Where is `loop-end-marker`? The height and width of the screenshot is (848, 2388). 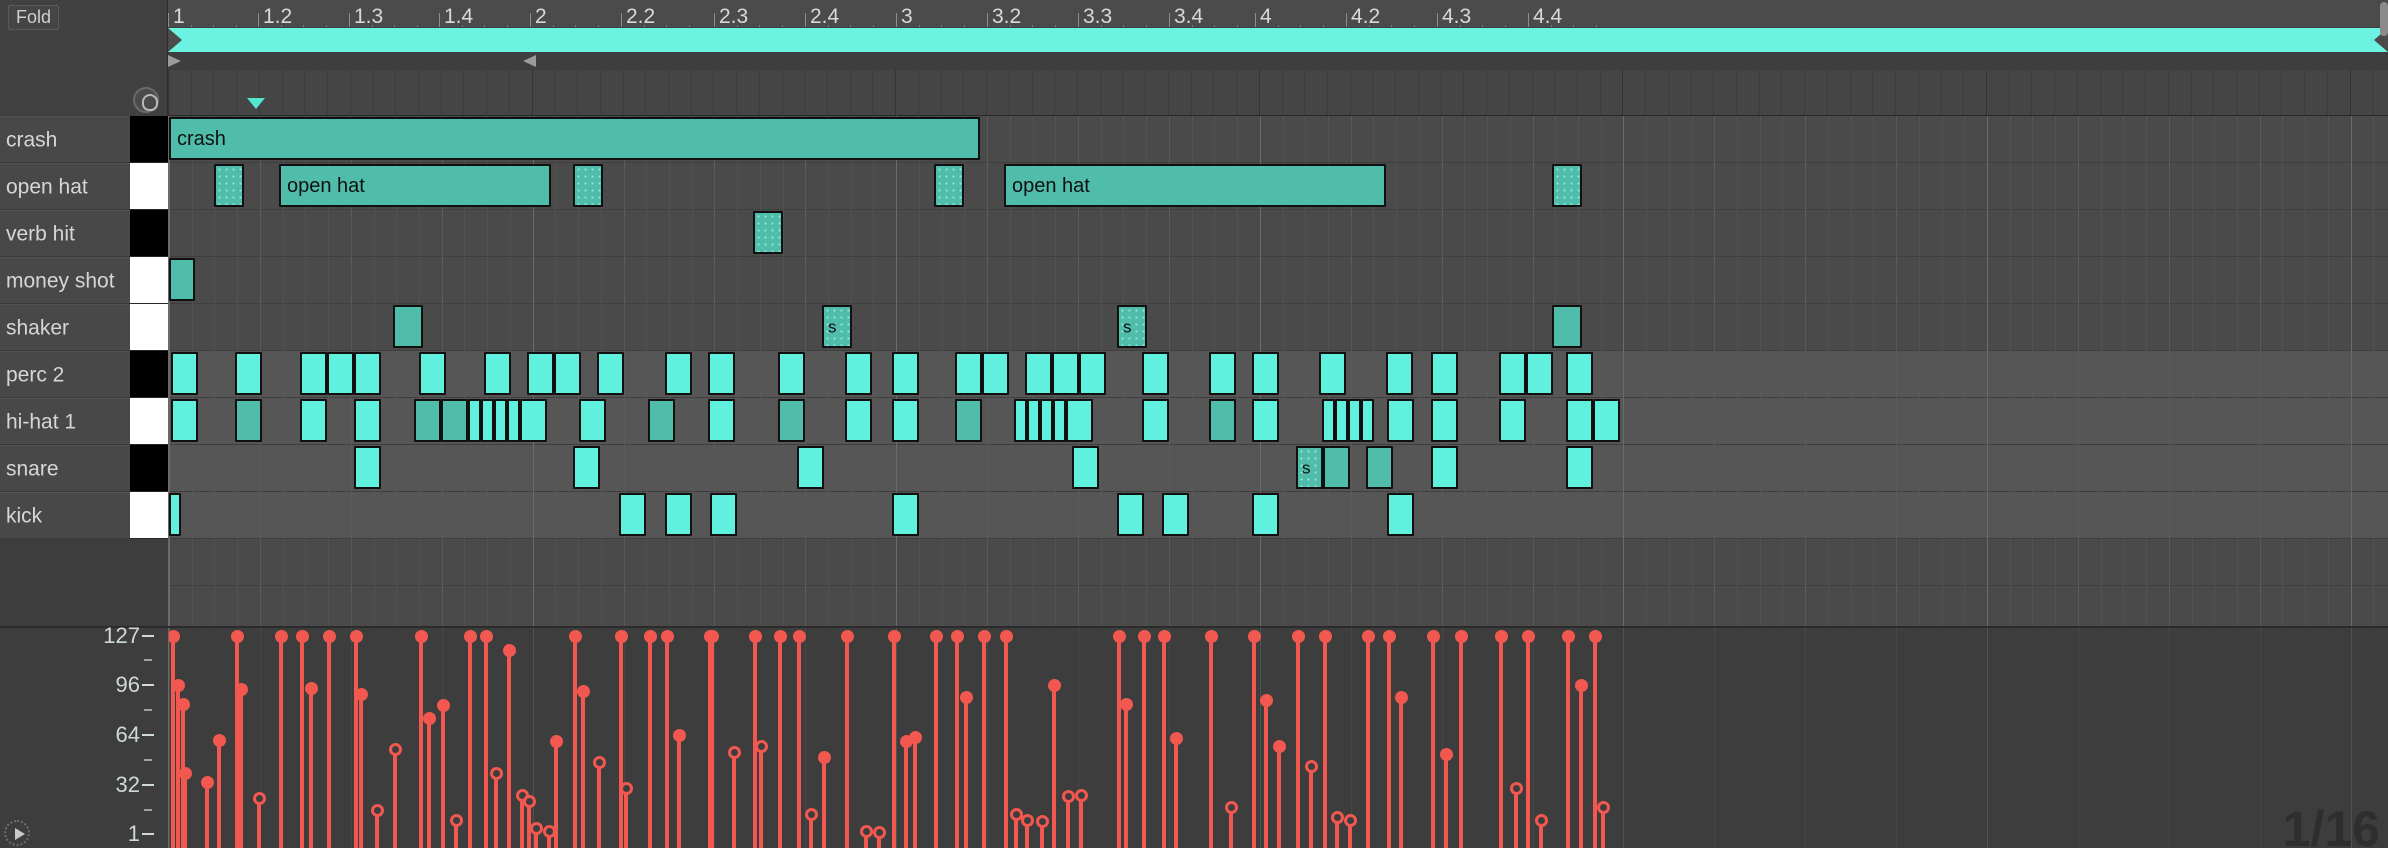
loop-end-marker is located at coordinates (529, 61).